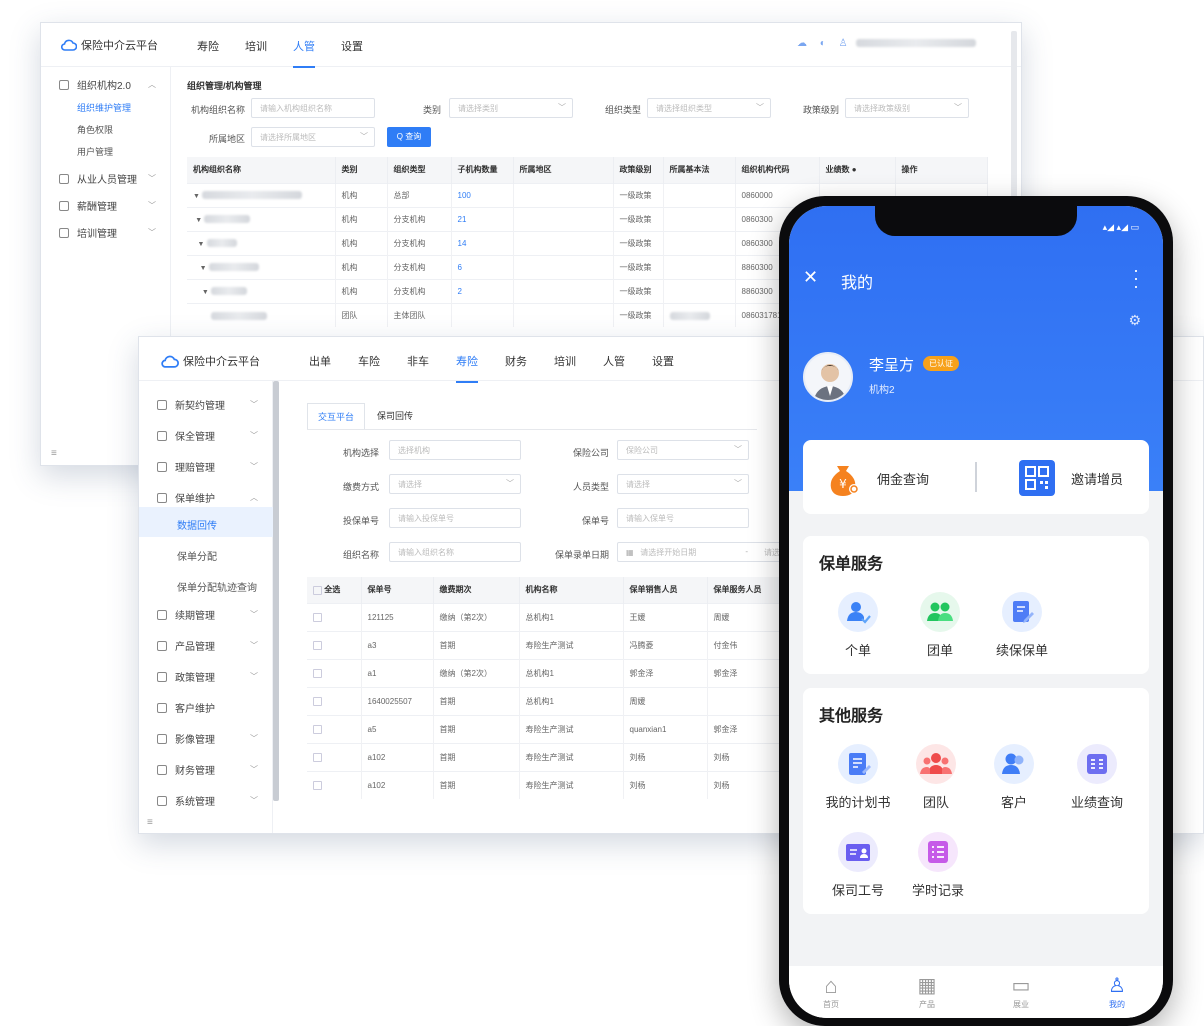 Image resolution: width=1204 pixels, height=1026 pixels. Describe the element at coordinates (455, 518) in the screenshot. I see `applicant-no-input: 请输入投保单号` at that location.